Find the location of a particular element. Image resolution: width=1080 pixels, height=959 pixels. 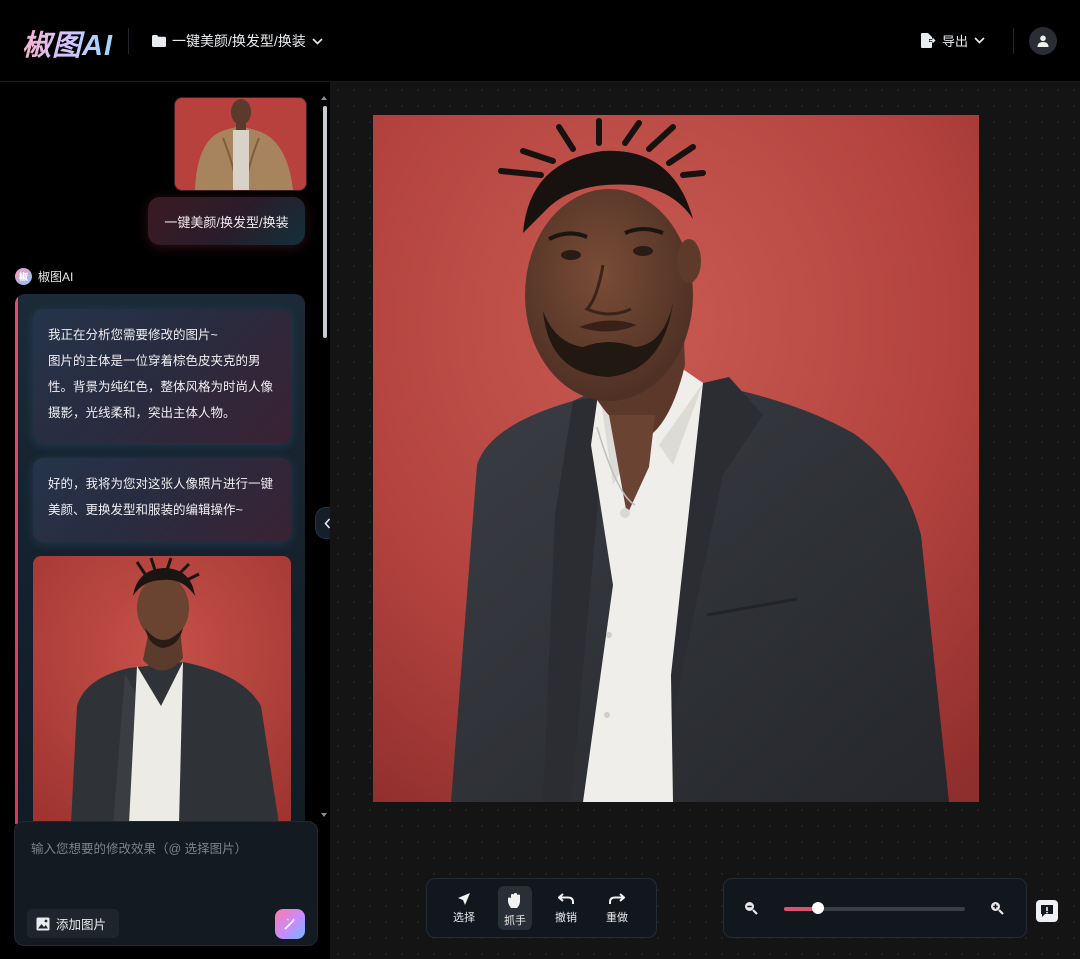

zoom-slider-handle is located at coordinates (818, 908).